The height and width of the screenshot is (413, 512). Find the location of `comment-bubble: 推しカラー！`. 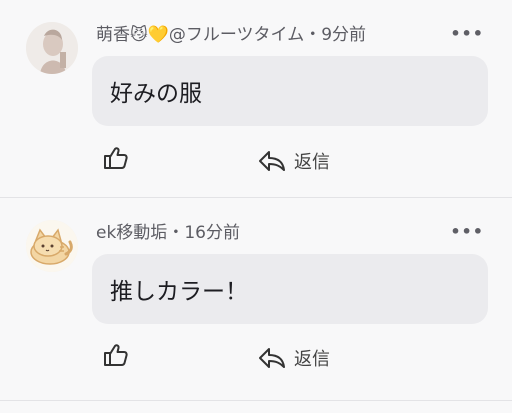

comment-bubble: 推しカラー！ is located at coordinates (290, 289).